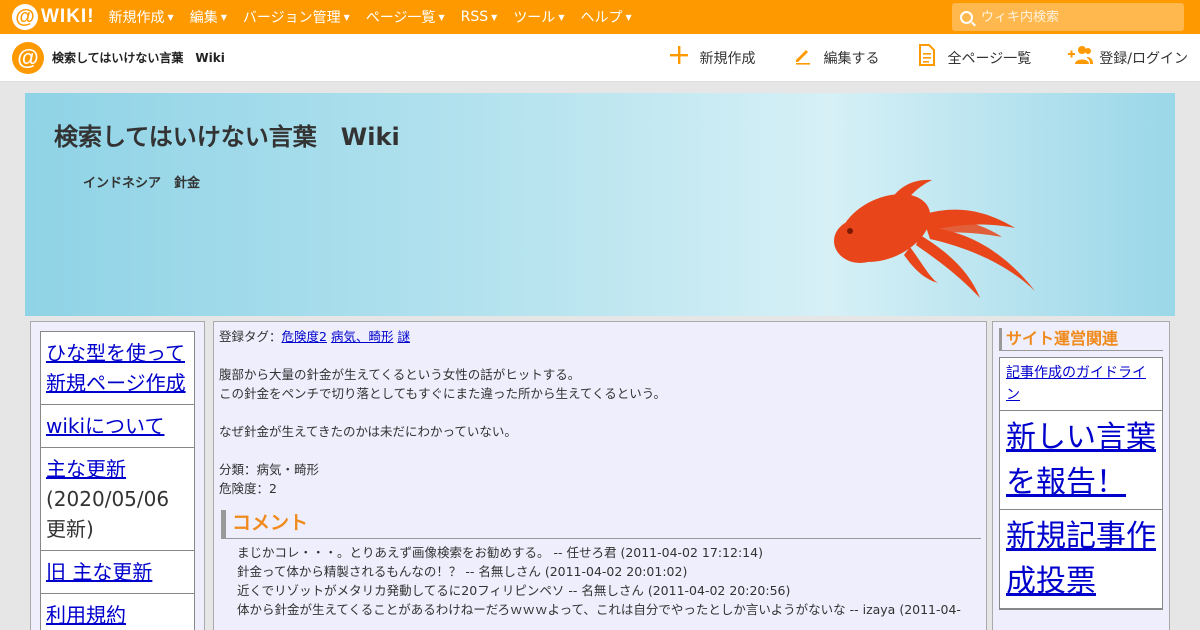 This screenshot has height=630, width=1200. I want to click on plus-icon, so click(679, 58).